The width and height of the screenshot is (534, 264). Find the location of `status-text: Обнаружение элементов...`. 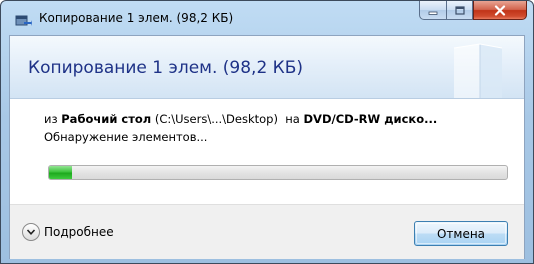

status-text: Обнаружение элементов... is located at coordinates (126, 137).